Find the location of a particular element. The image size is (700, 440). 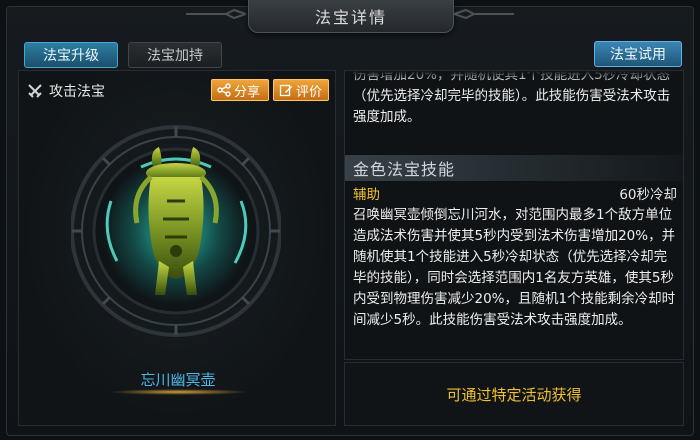

skill-type: 辅助 is located at coordinates (366, 195).